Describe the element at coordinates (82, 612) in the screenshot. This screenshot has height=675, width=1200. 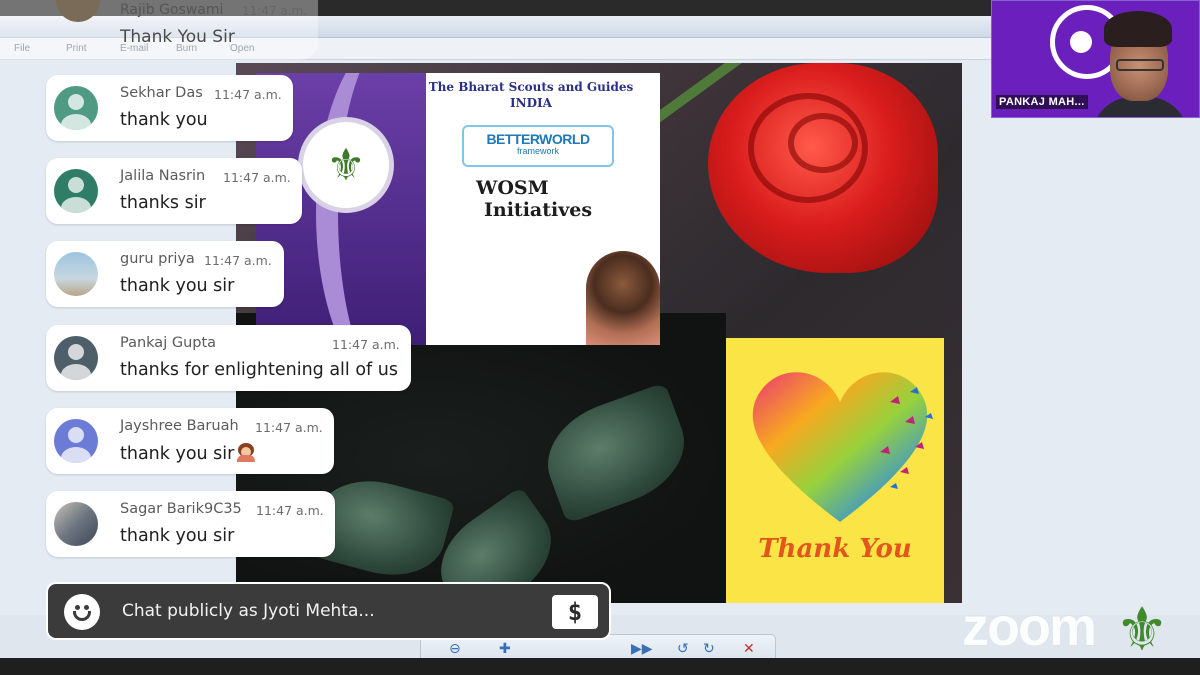
I see `emoji-picker-icon` at that location.